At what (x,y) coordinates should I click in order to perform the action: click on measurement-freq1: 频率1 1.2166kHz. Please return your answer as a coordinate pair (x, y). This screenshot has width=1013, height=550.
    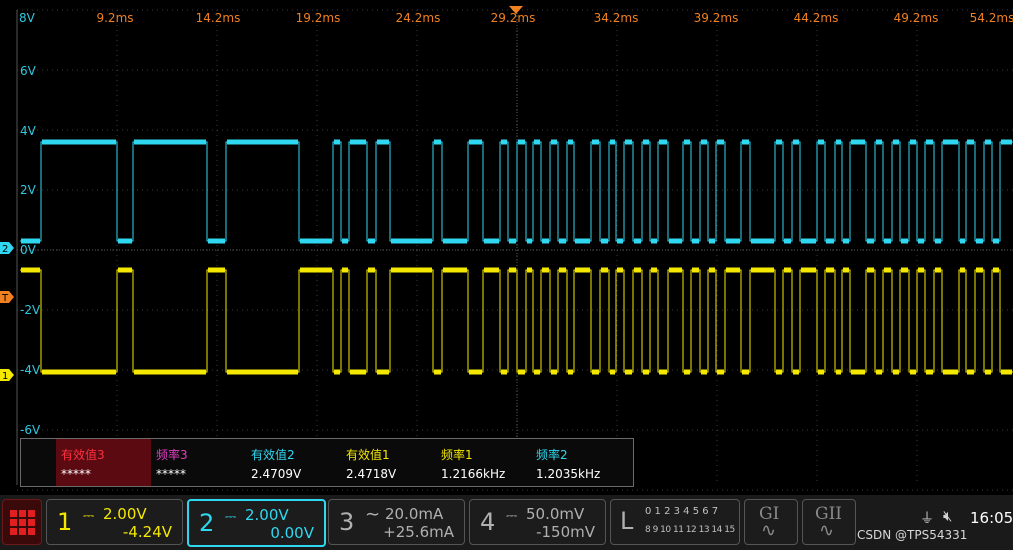
    Looking at the image, I should click on (483, 462).